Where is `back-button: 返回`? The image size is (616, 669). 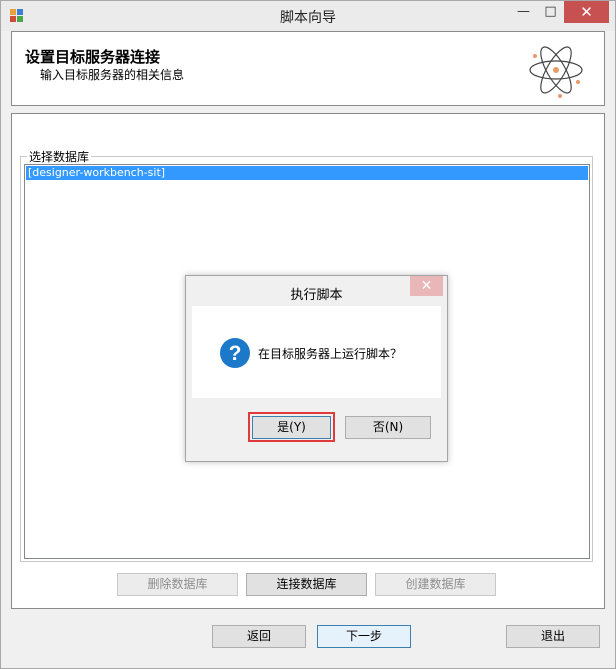 back-button: 返回 is located at coordinates (259, 636).